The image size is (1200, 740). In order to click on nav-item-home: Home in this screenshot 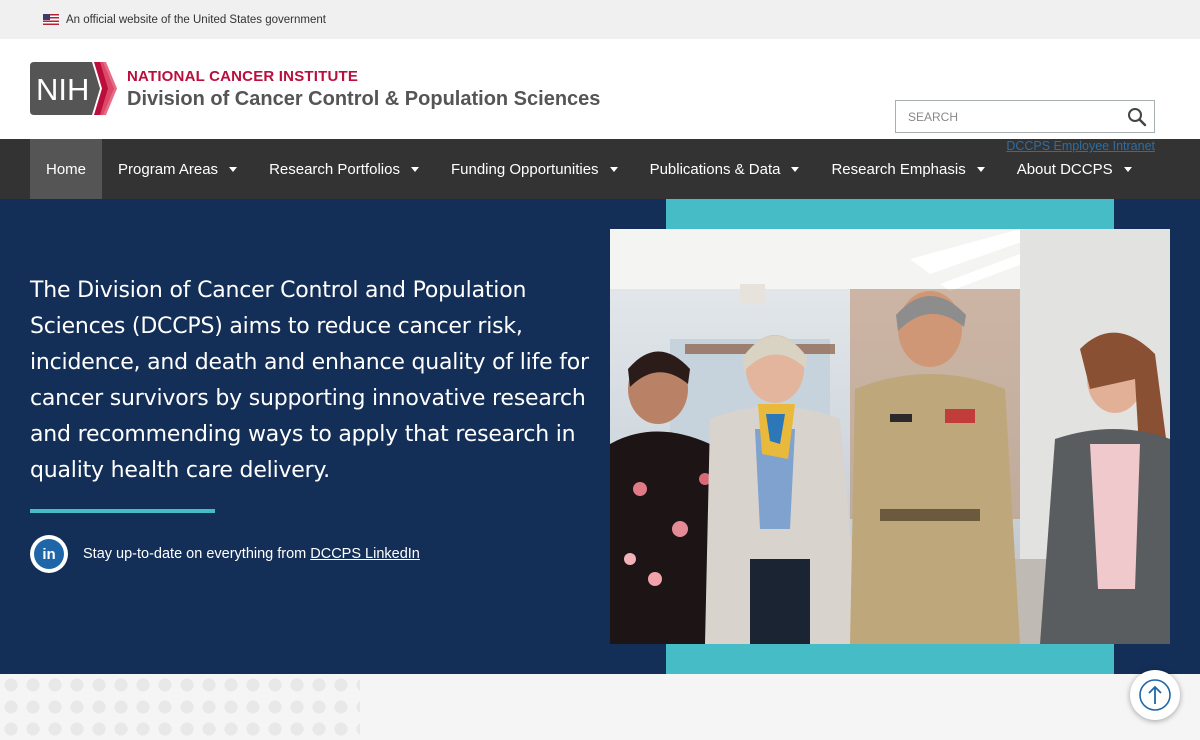, I will do `click(66, 169)`.